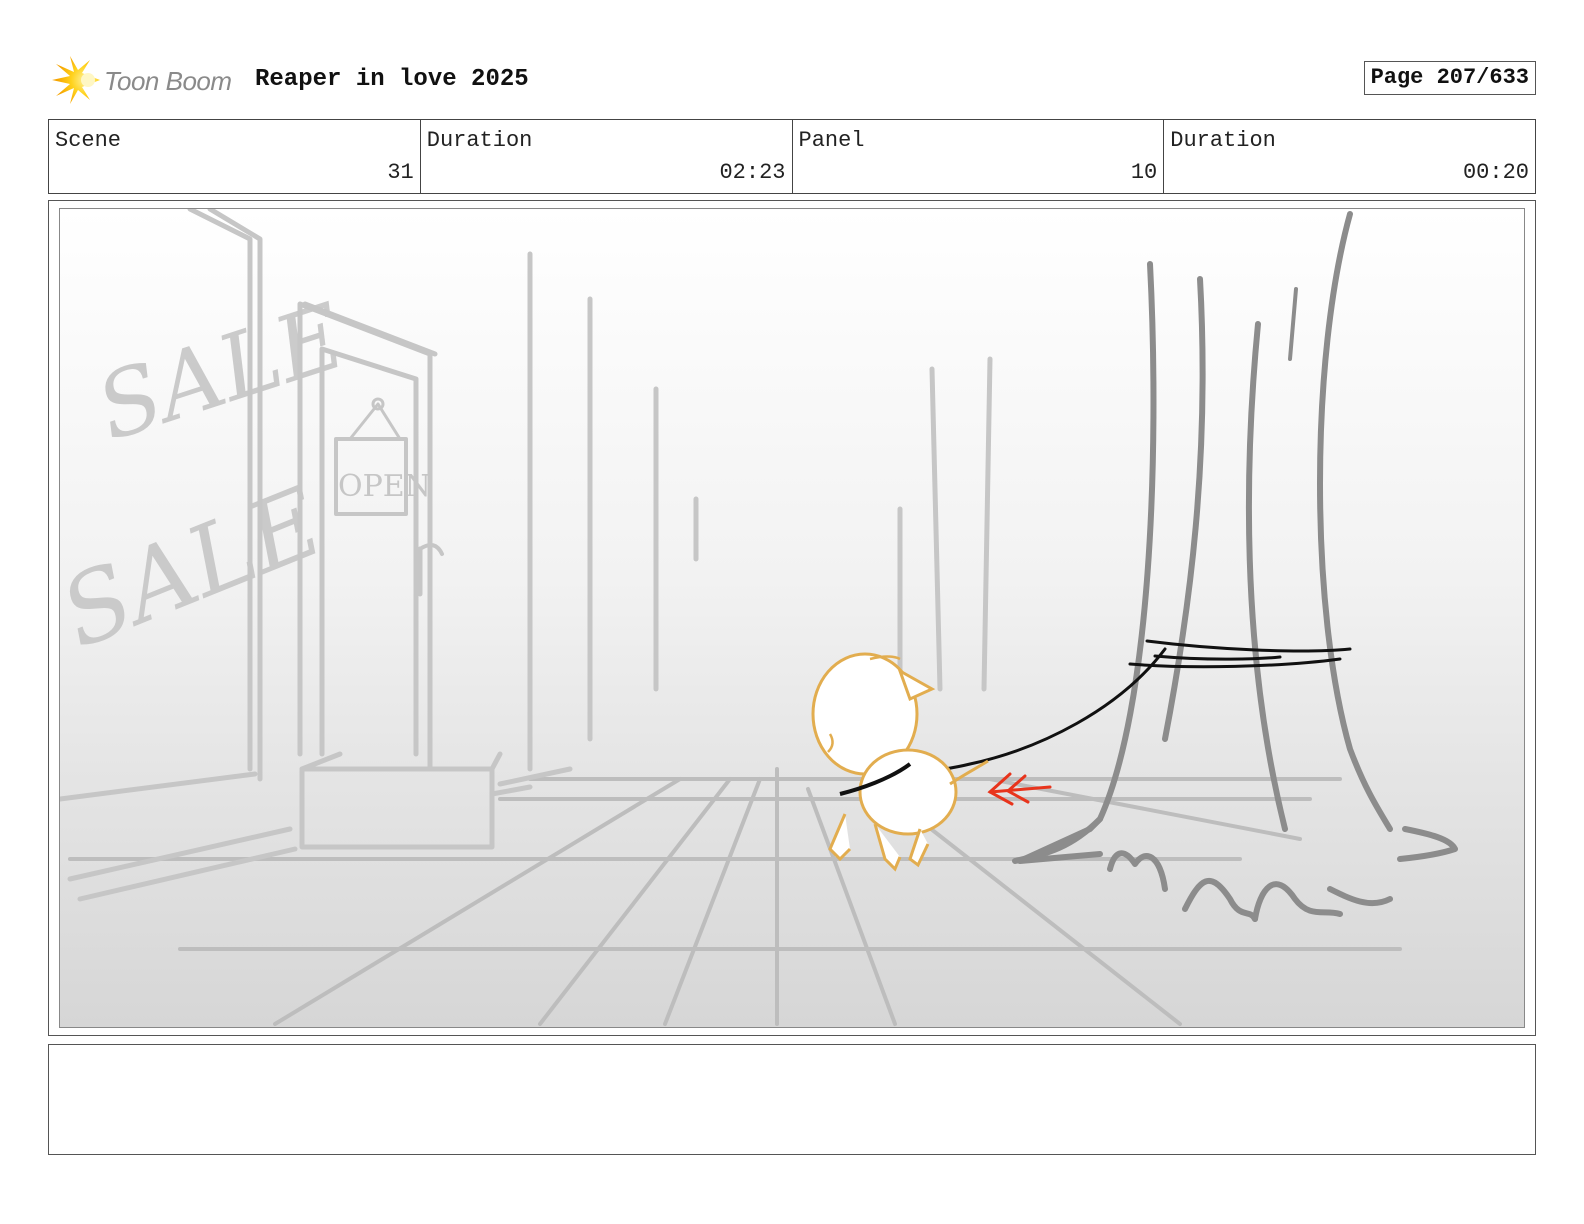 The height and width of the screenshot is (1224, 1584). I want to click on panel-label: Panel, so click(831, 140).